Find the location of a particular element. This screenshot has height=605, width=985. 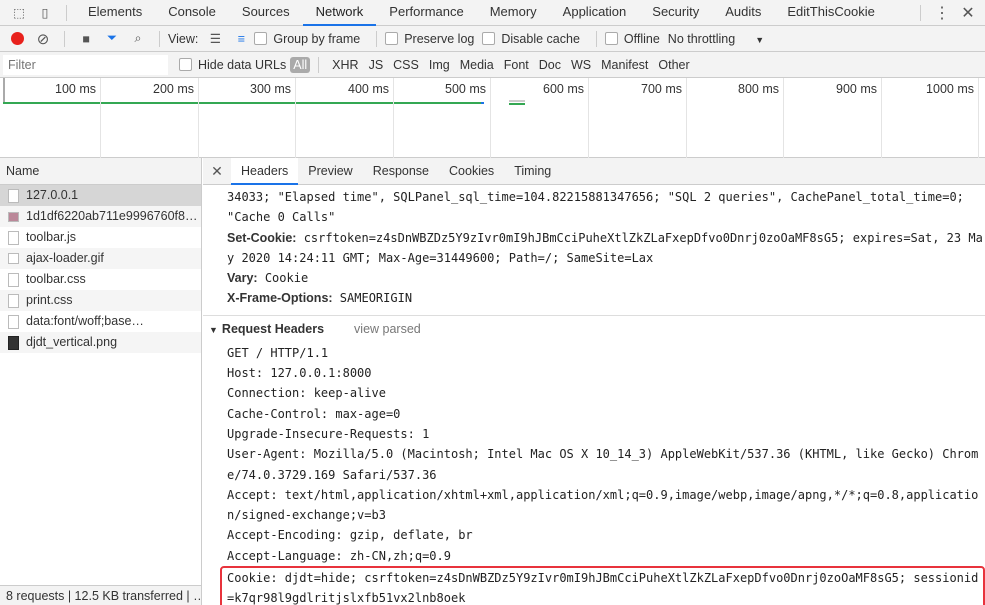

request-header-line: Upgrade-Insecure-Requests: 1 is located at coordinates (328, 433).